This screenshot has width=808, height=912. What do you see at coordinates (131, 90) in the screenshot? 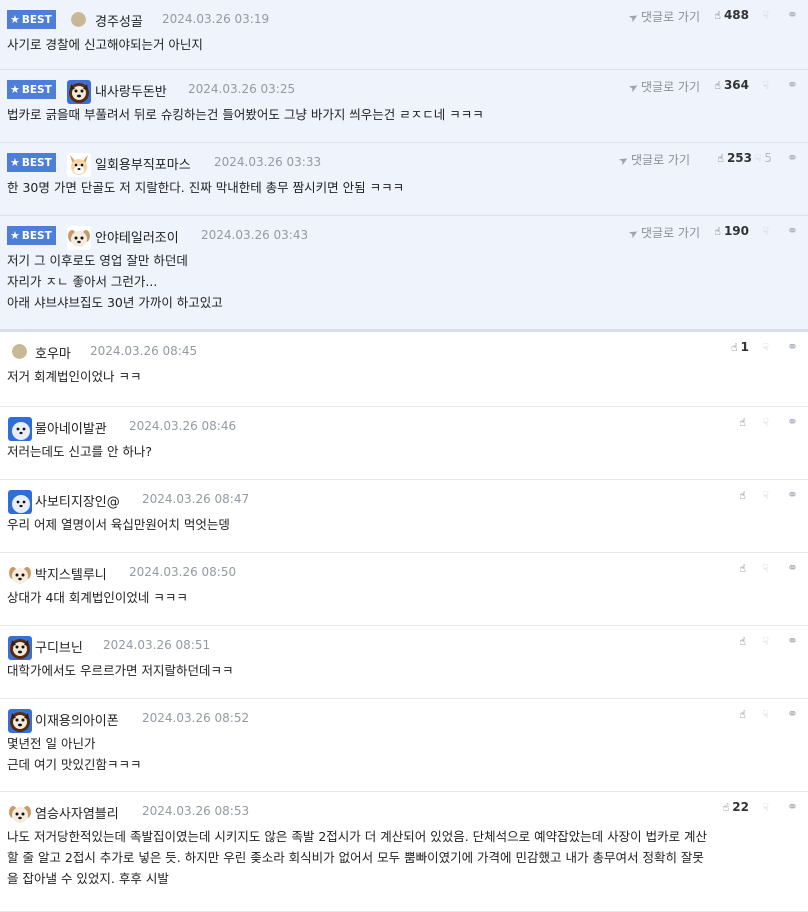
I see `nickname: 내사랑두돈반` at bounding box center [131, 90].